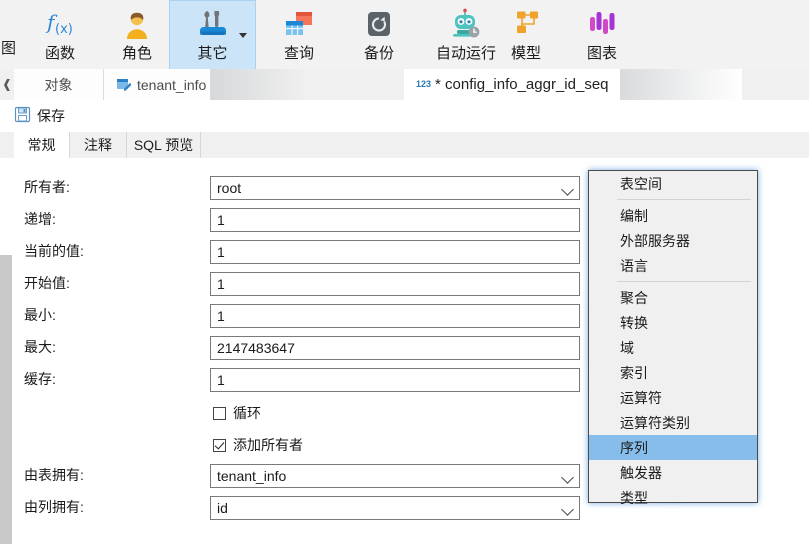  What do you see at coordinates (40, 315) in the screenshot?
I see `form-label: 最小:` at bounding box center [40, 315].